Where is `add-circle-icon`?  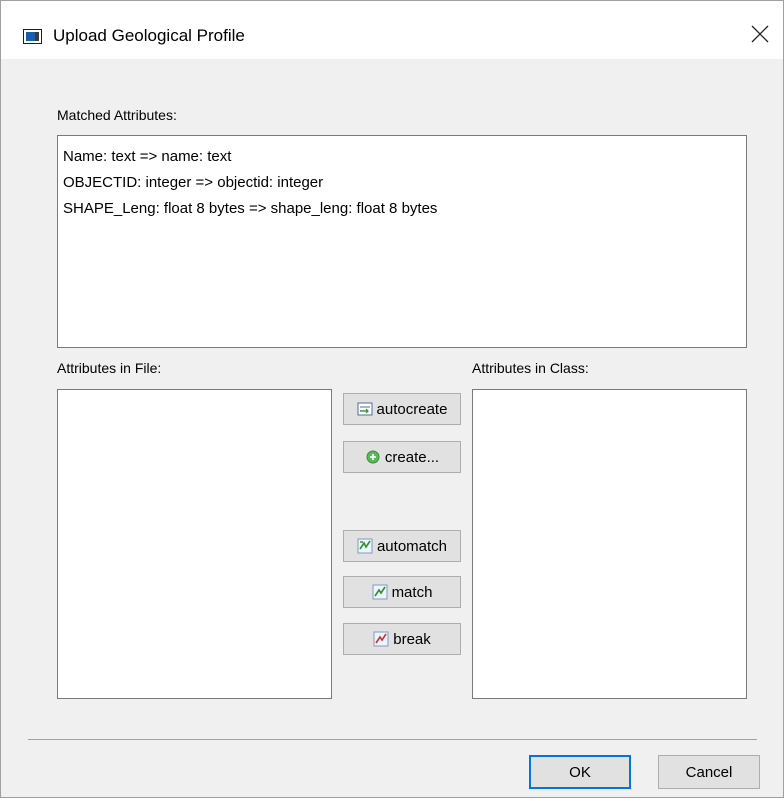 add-circle-icon is located at coordinates (373, 457).